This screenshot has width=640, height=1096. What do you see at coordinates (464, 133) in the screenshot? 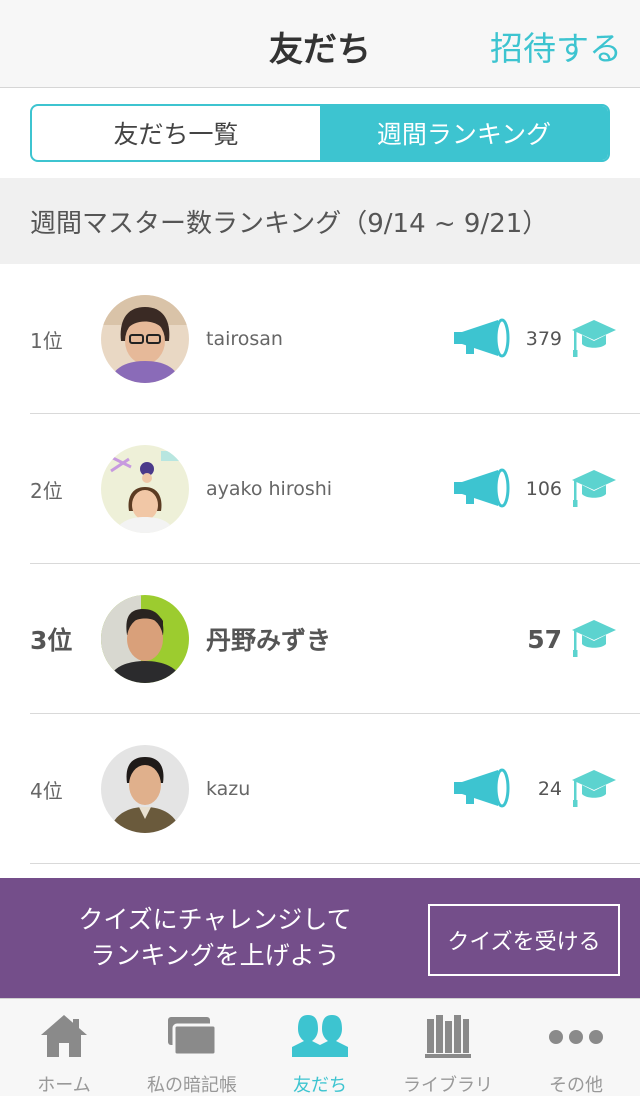
I see `tab-weekly-ranking: 週間ランキング` at bounding box center [464, 133].